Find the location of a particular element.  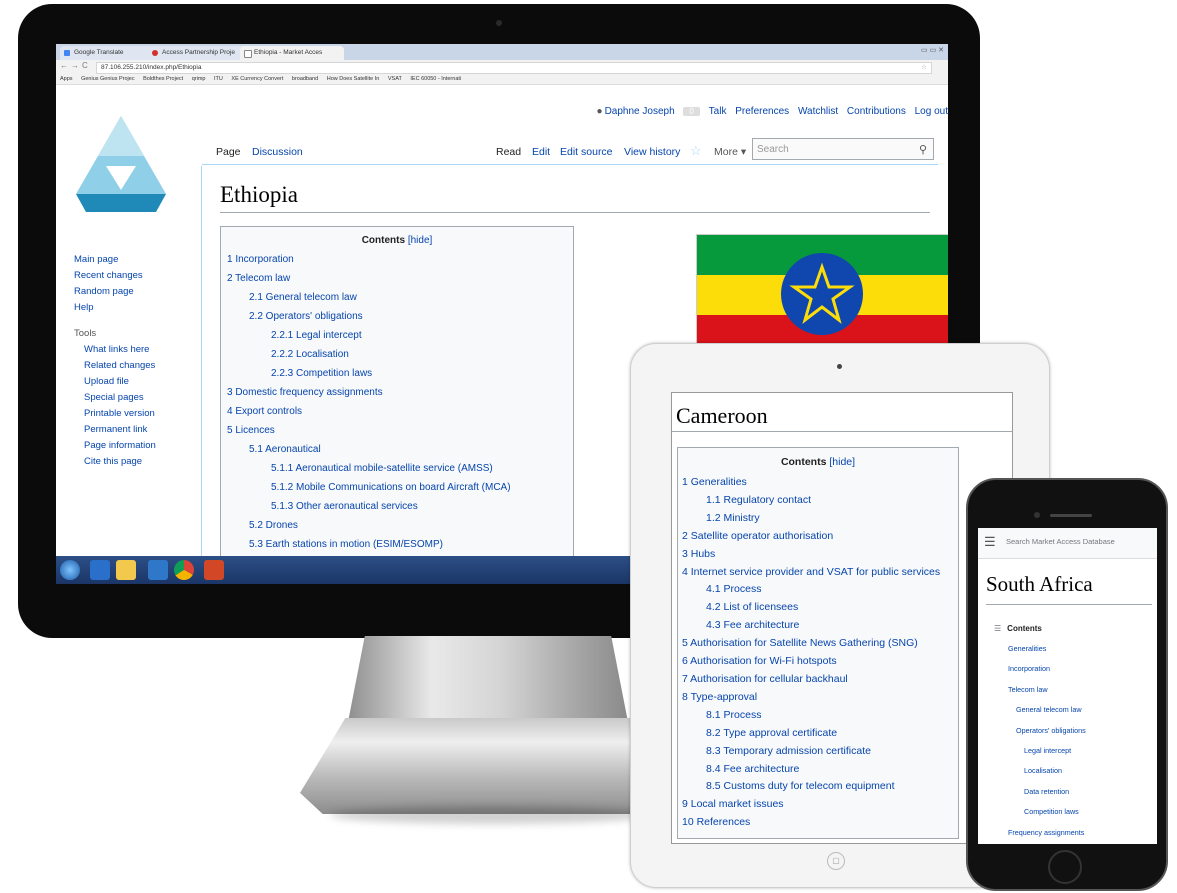

toc-item: 2.1 General telecom law is located at coordinates (400, 297).